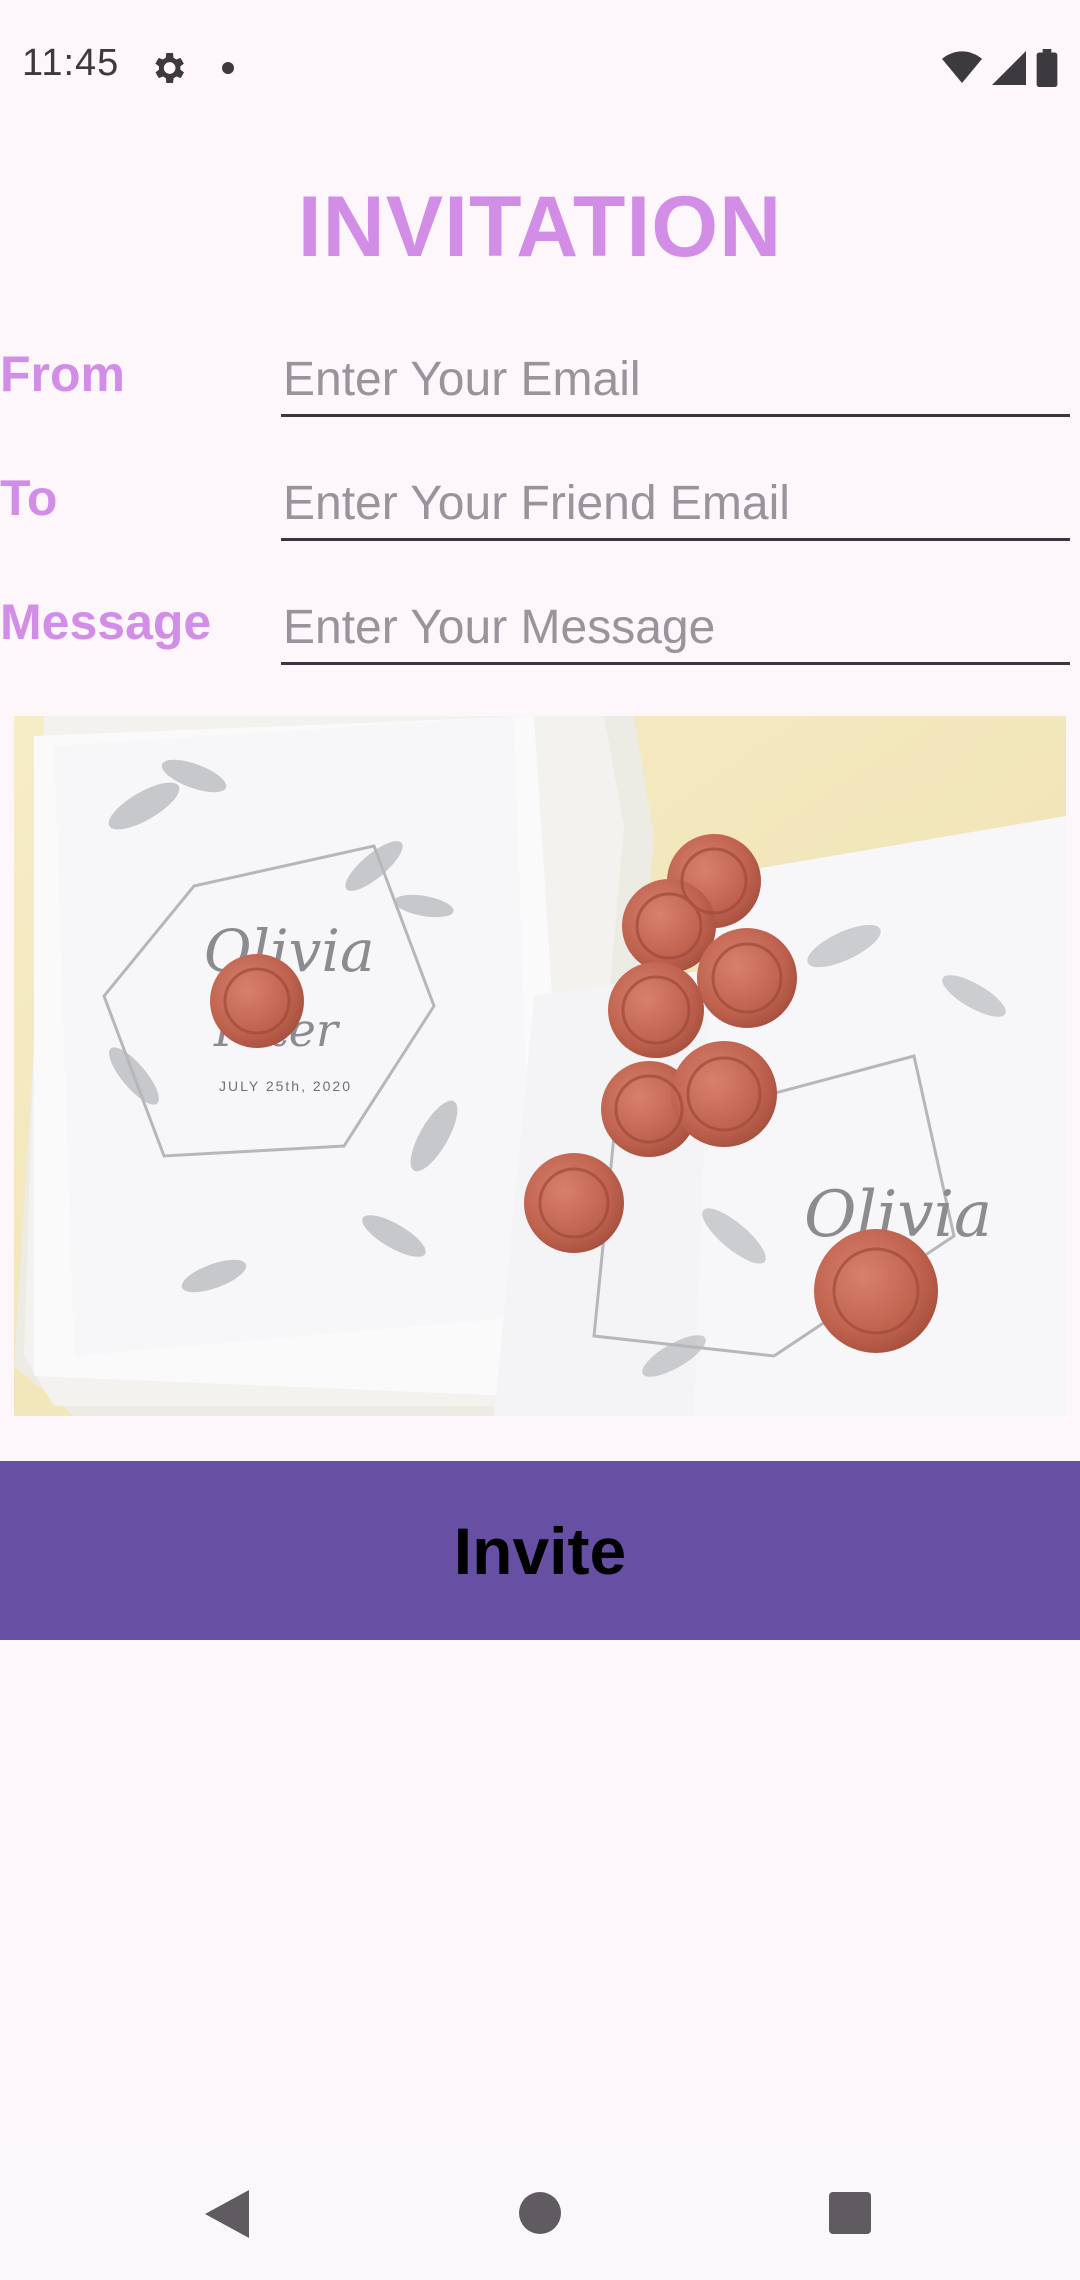 The image size is (1080, 2280). I want to click on card-date-text: JULY 25th, 2020, so click(285, 1086).